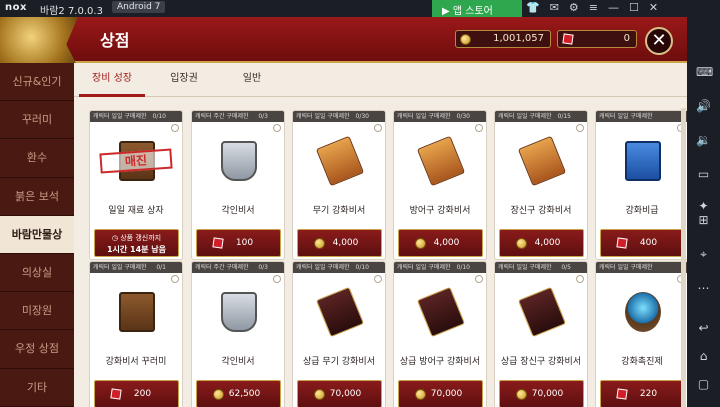  Describe the element at coordinates (238, 334) in the screenshot. I see `item-card: 캐릭터 주간 구매제한 0/3 각인비서 62,500` at that location.